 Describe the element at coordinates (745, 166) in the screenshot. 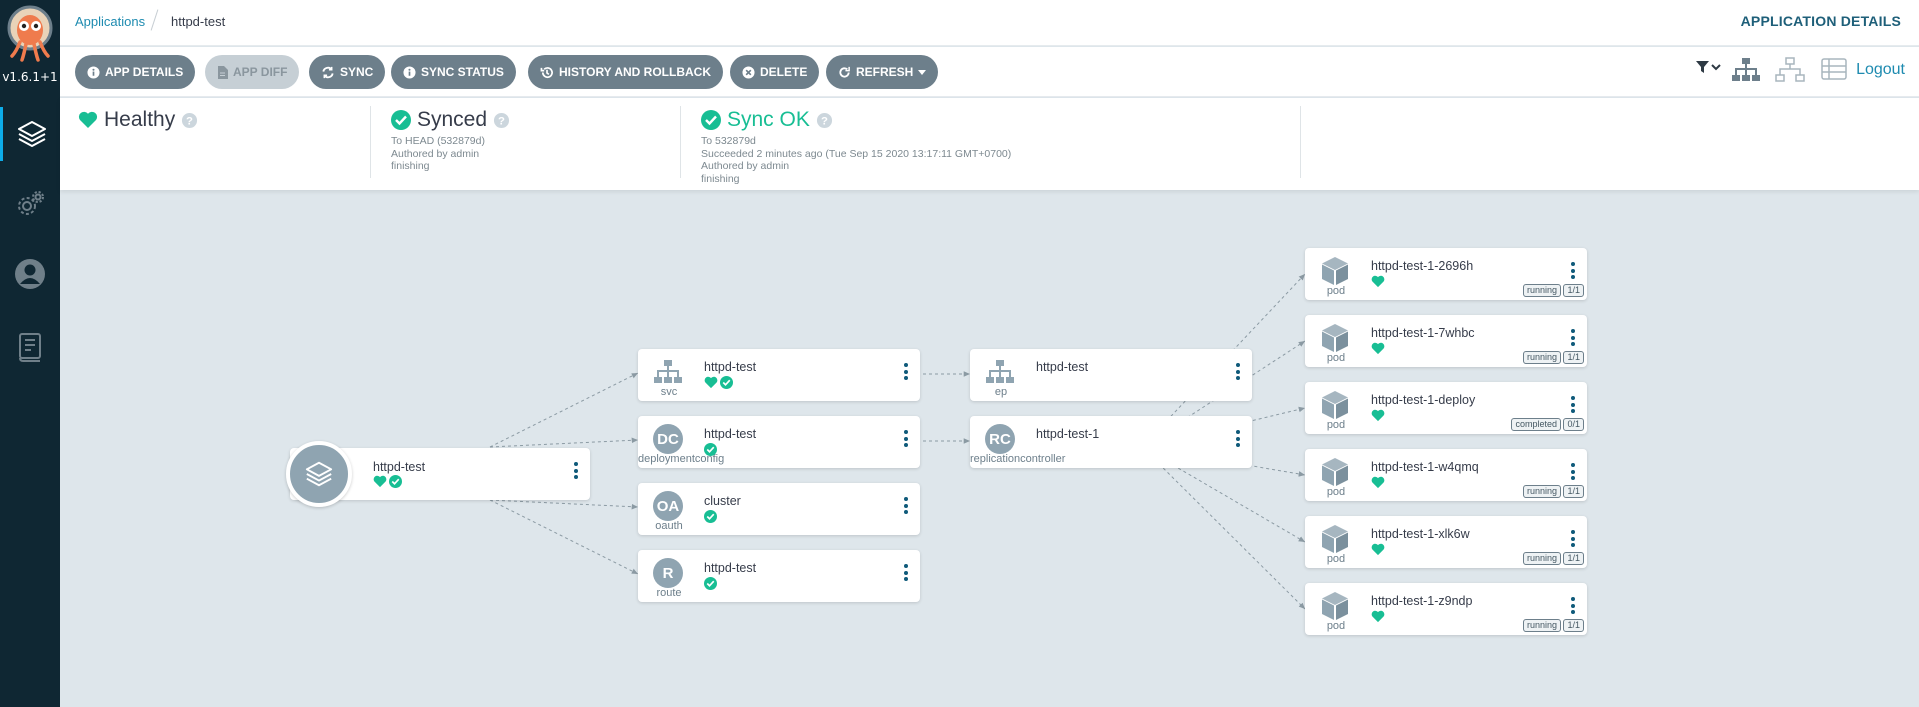

I see `operation-author: Authored by admin` at that location.